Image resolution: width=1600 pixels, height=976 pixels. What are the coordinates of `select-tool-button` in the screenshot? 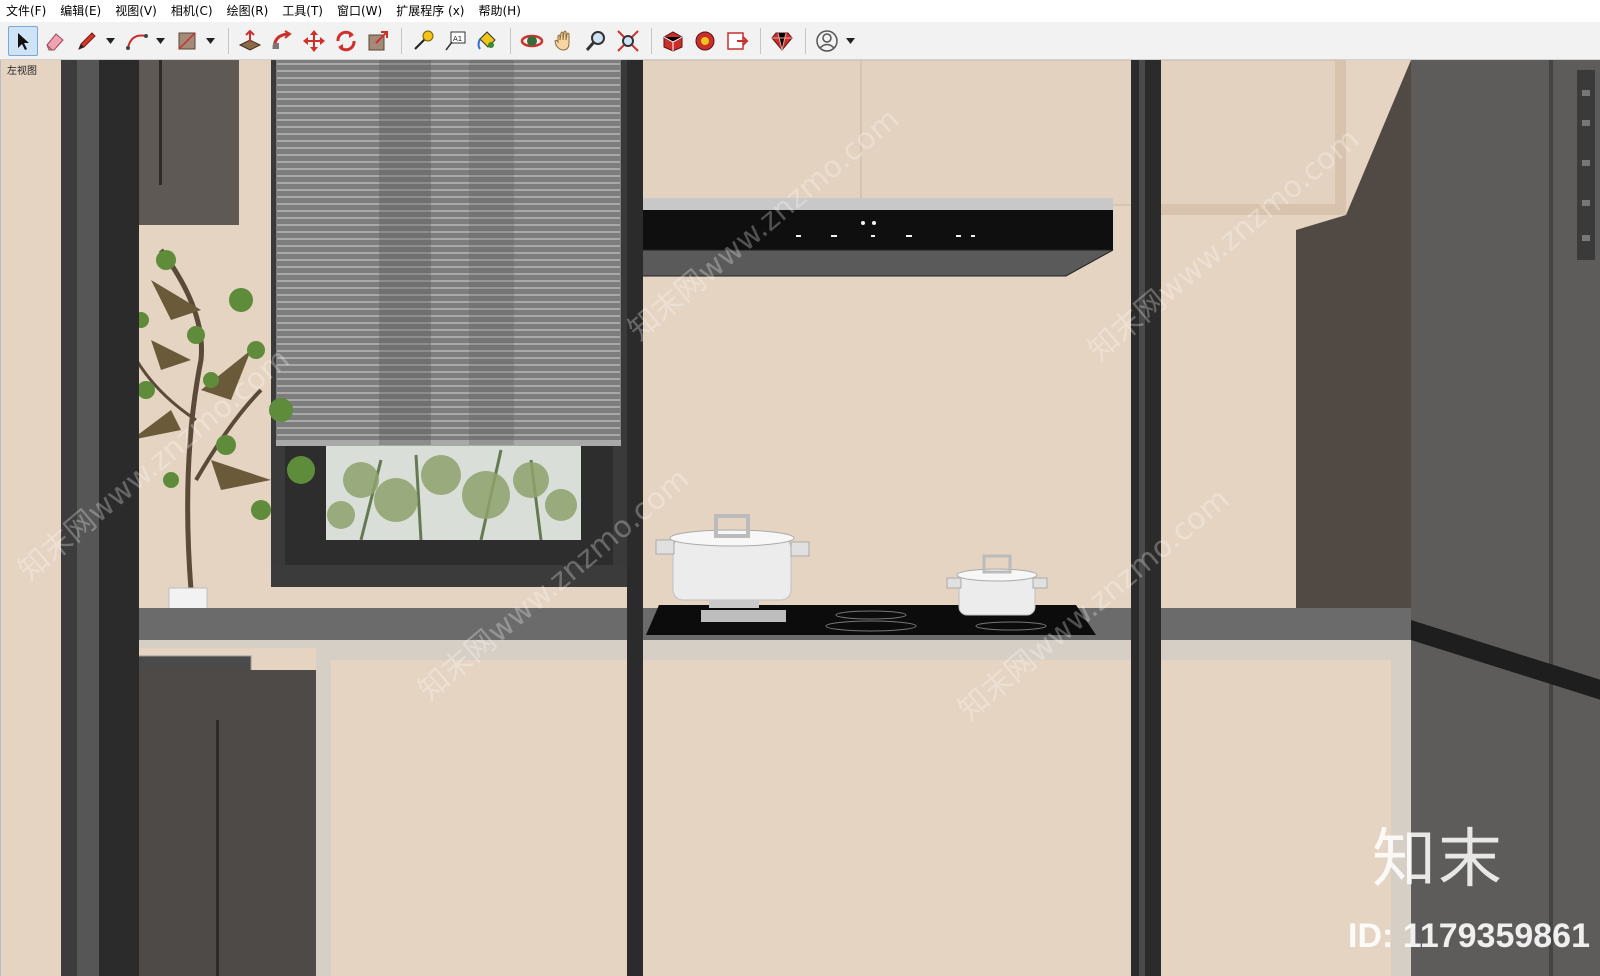 It's located at (23, 40).